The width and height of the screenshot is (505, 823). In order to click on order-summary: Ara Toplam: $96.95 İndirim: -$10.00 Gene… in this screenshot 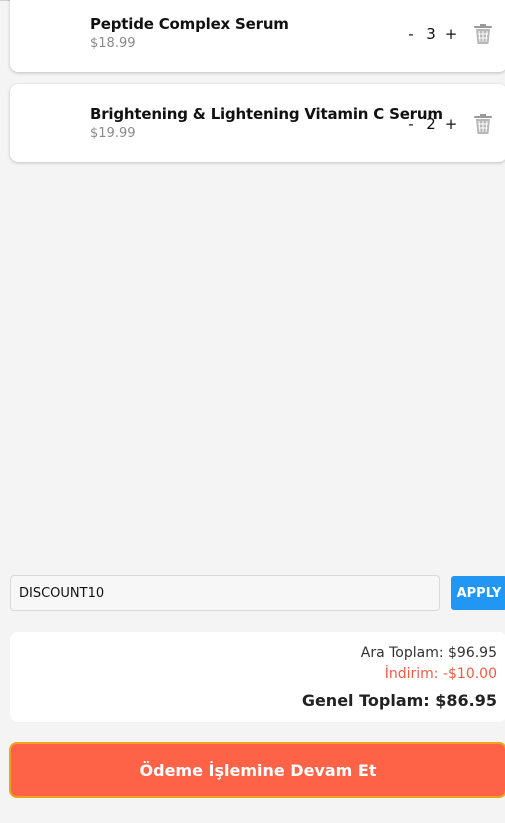, I will do `click(257, 677)`.